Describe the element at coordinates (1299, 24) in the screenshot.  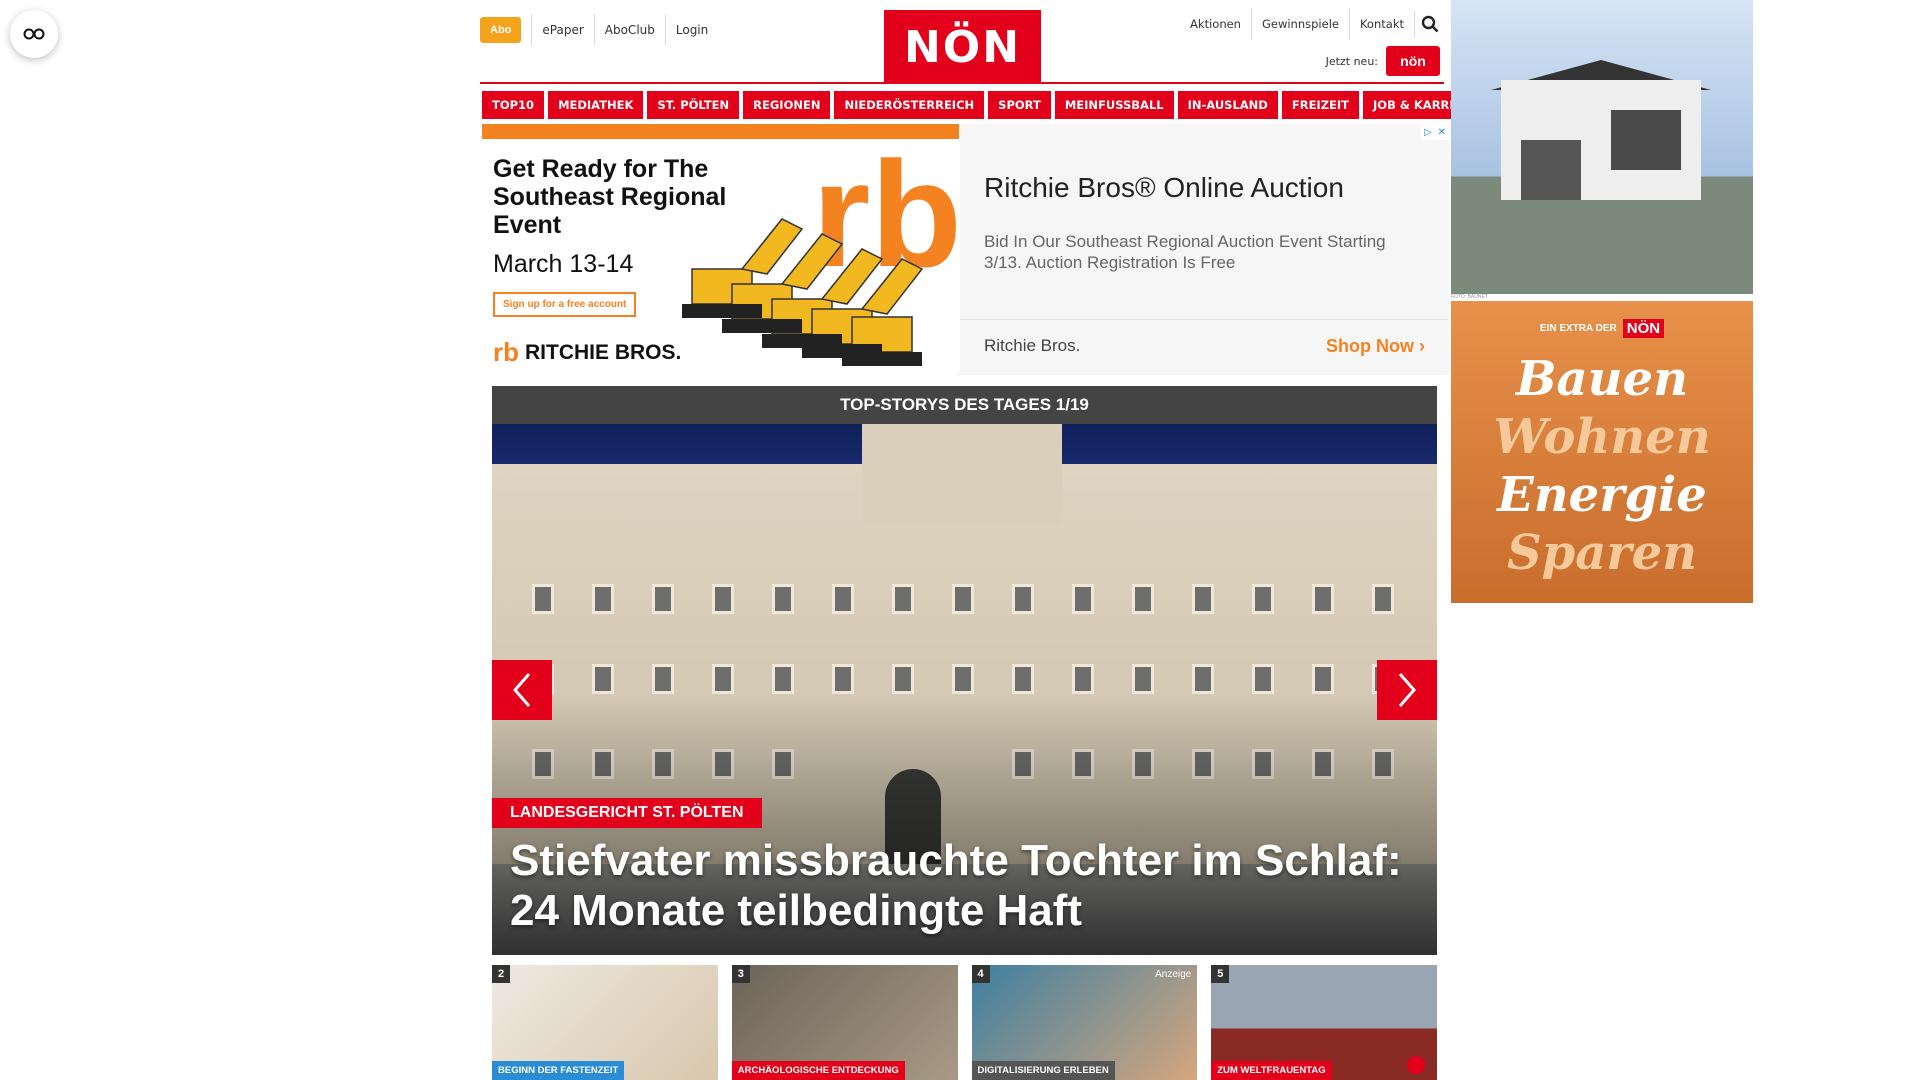
I see `gewinnspiele-link: Gewinnspiele` at that location.